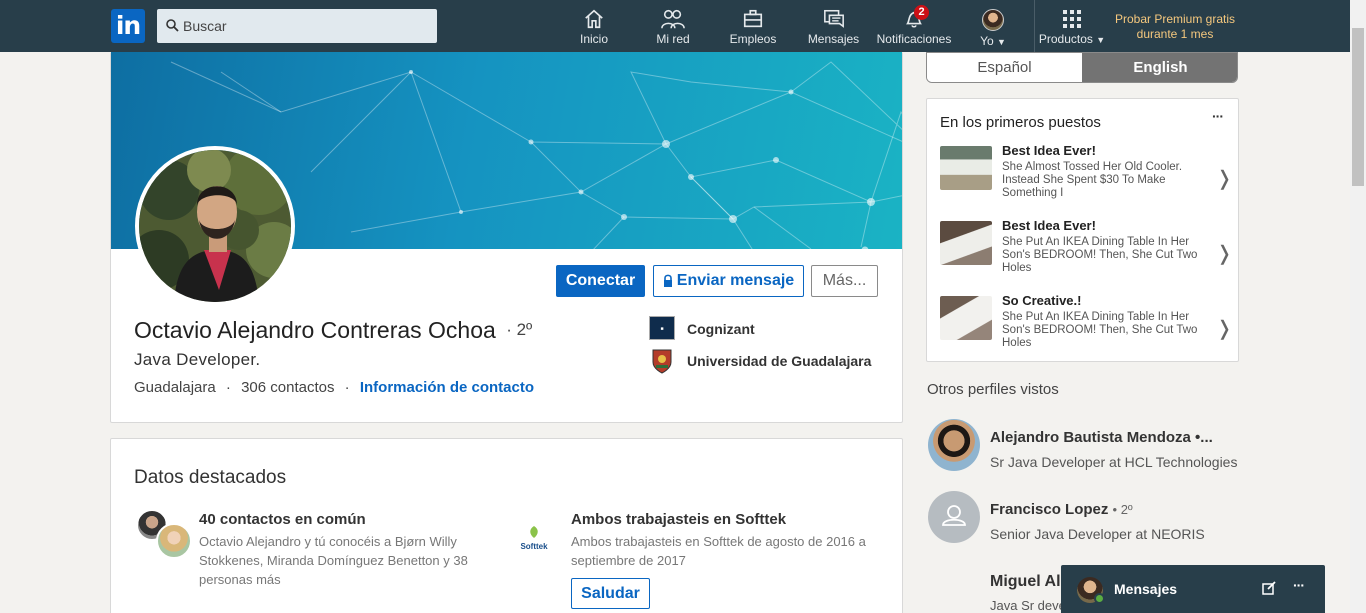 Image resolution: width=1366 pixels, height=613 pixels. Describe the element at coordinates (914, 39) in the screenshot. I see `nav-notifications-label: Notificaciones` at that location.